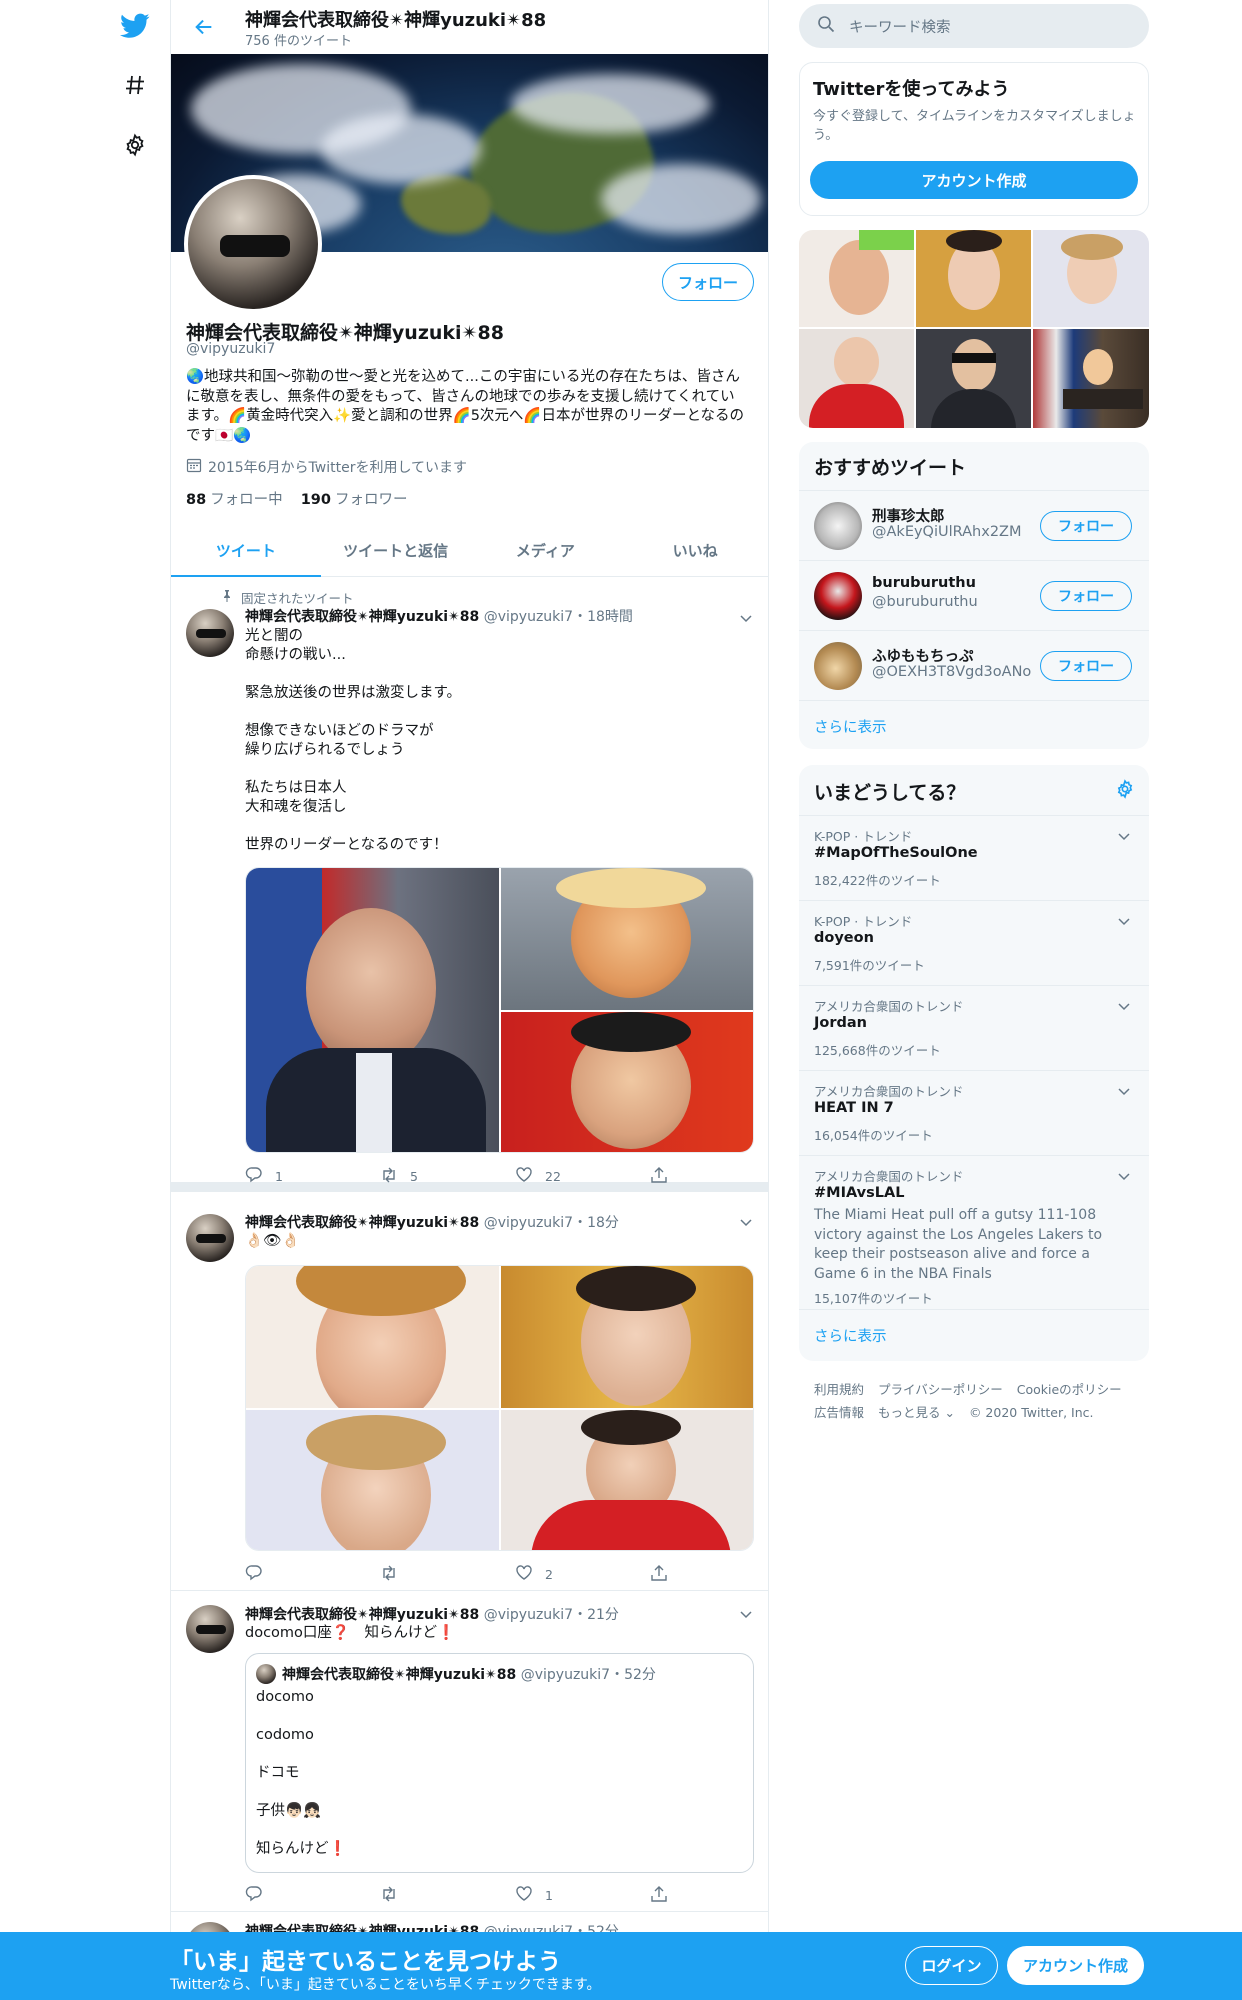 The height and width of the screenshot is (2000, 1242). I want to click on like-button: 2, so click(534, 1574).